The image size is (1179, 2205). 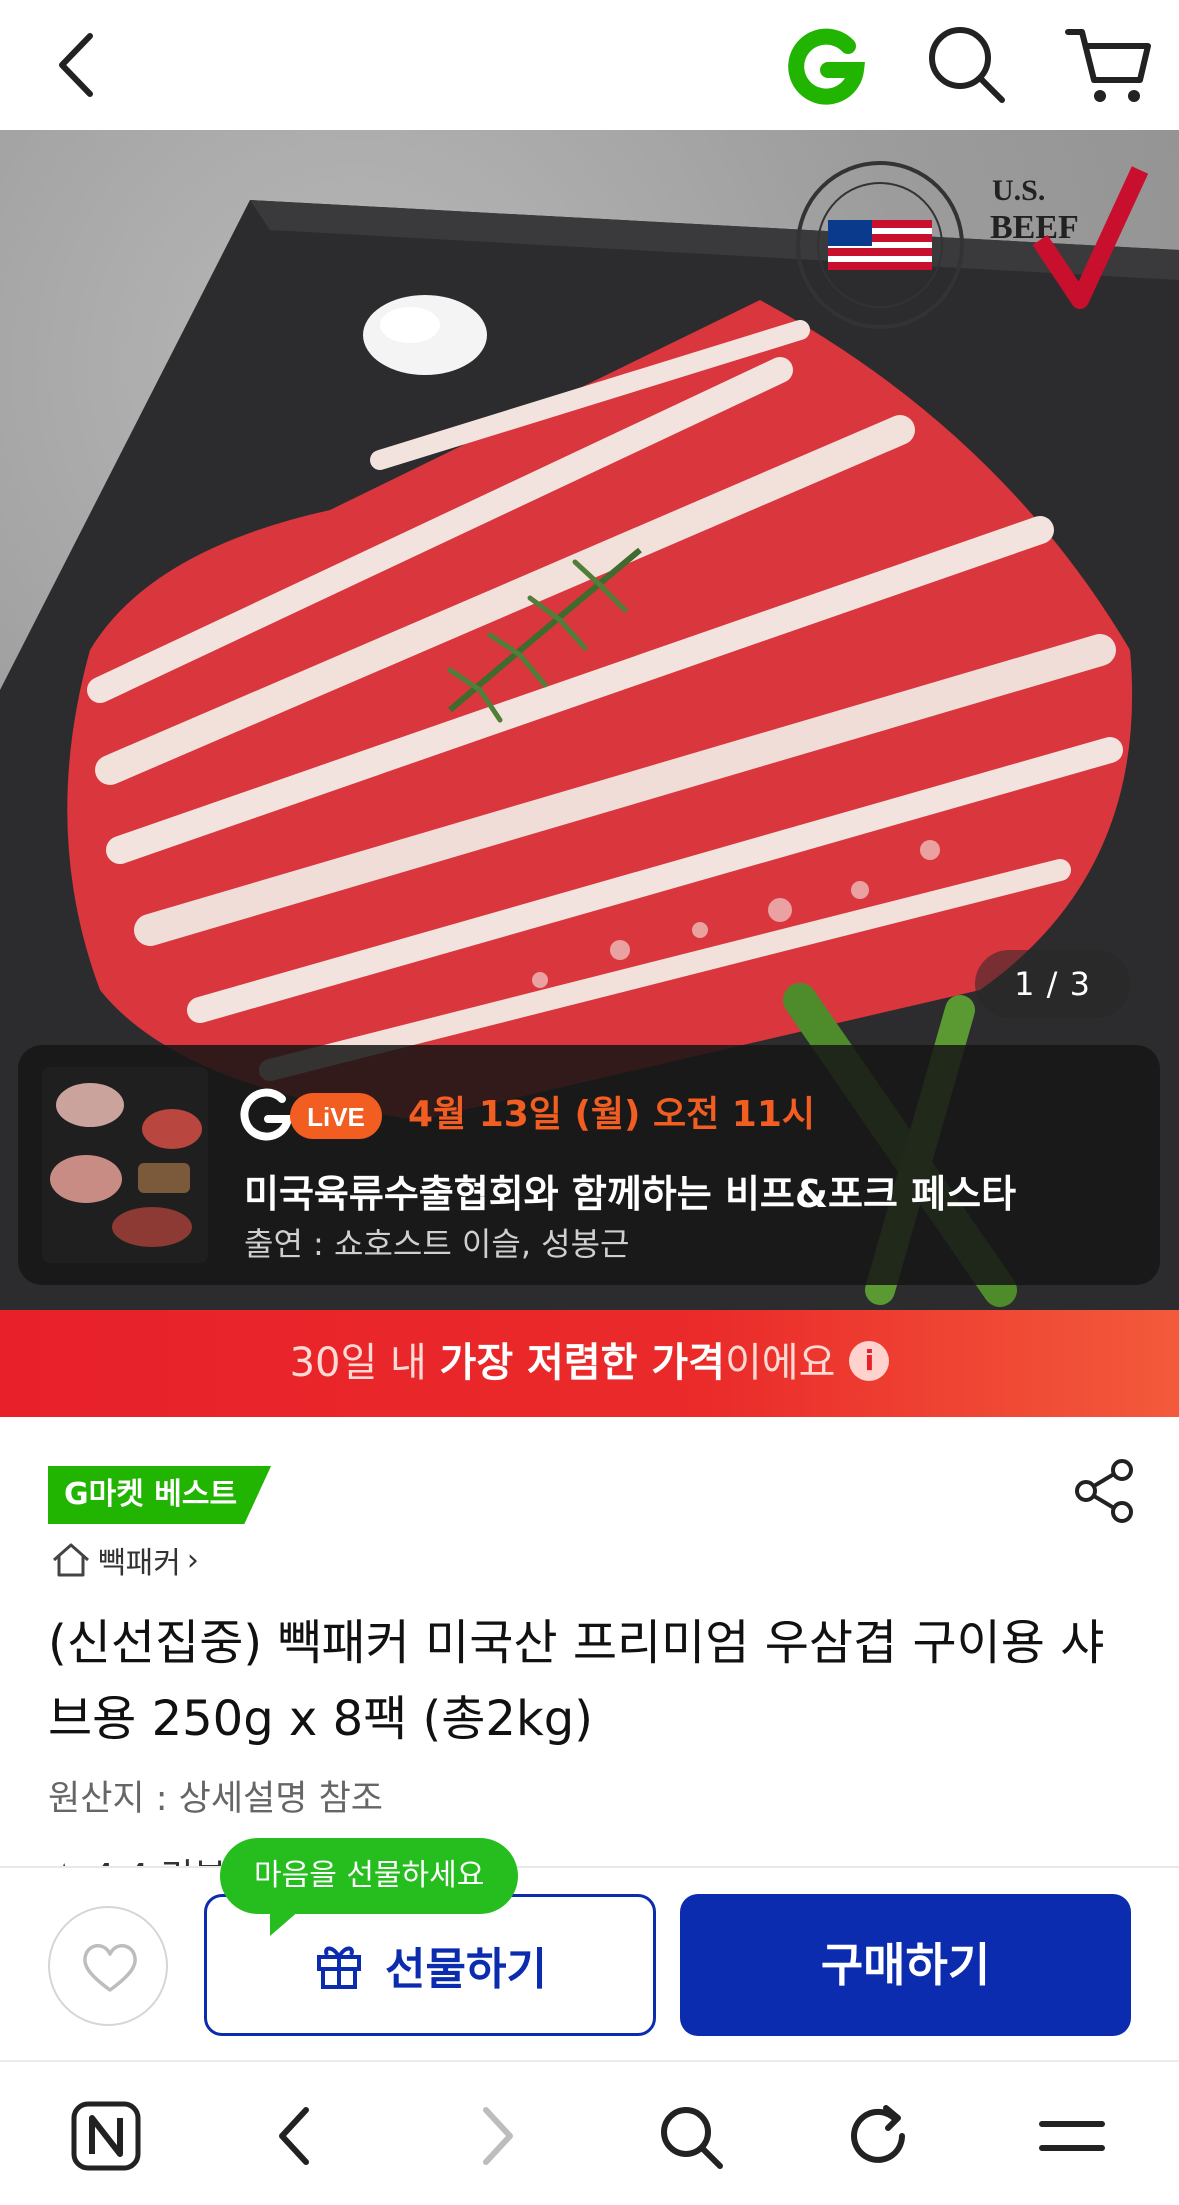 What do you see at coordinates (612, 1114) in the screenshot?
I see `live-schedule: 4월 13일 (월) 오전 11시` at bounding box center [612, 1114].